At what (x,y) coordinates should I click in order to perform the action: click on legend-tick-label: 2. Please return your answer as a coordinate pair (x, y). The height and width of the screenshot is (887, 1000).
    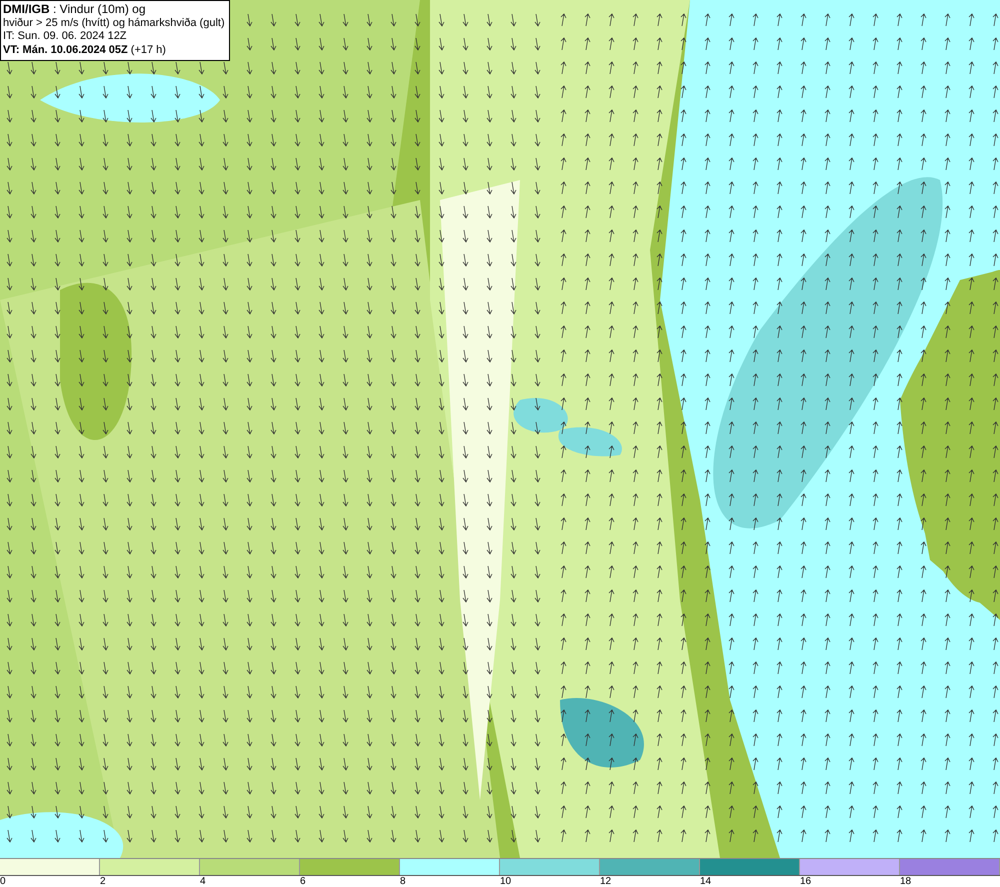
    Looking at the image, I should click on (103, 881).